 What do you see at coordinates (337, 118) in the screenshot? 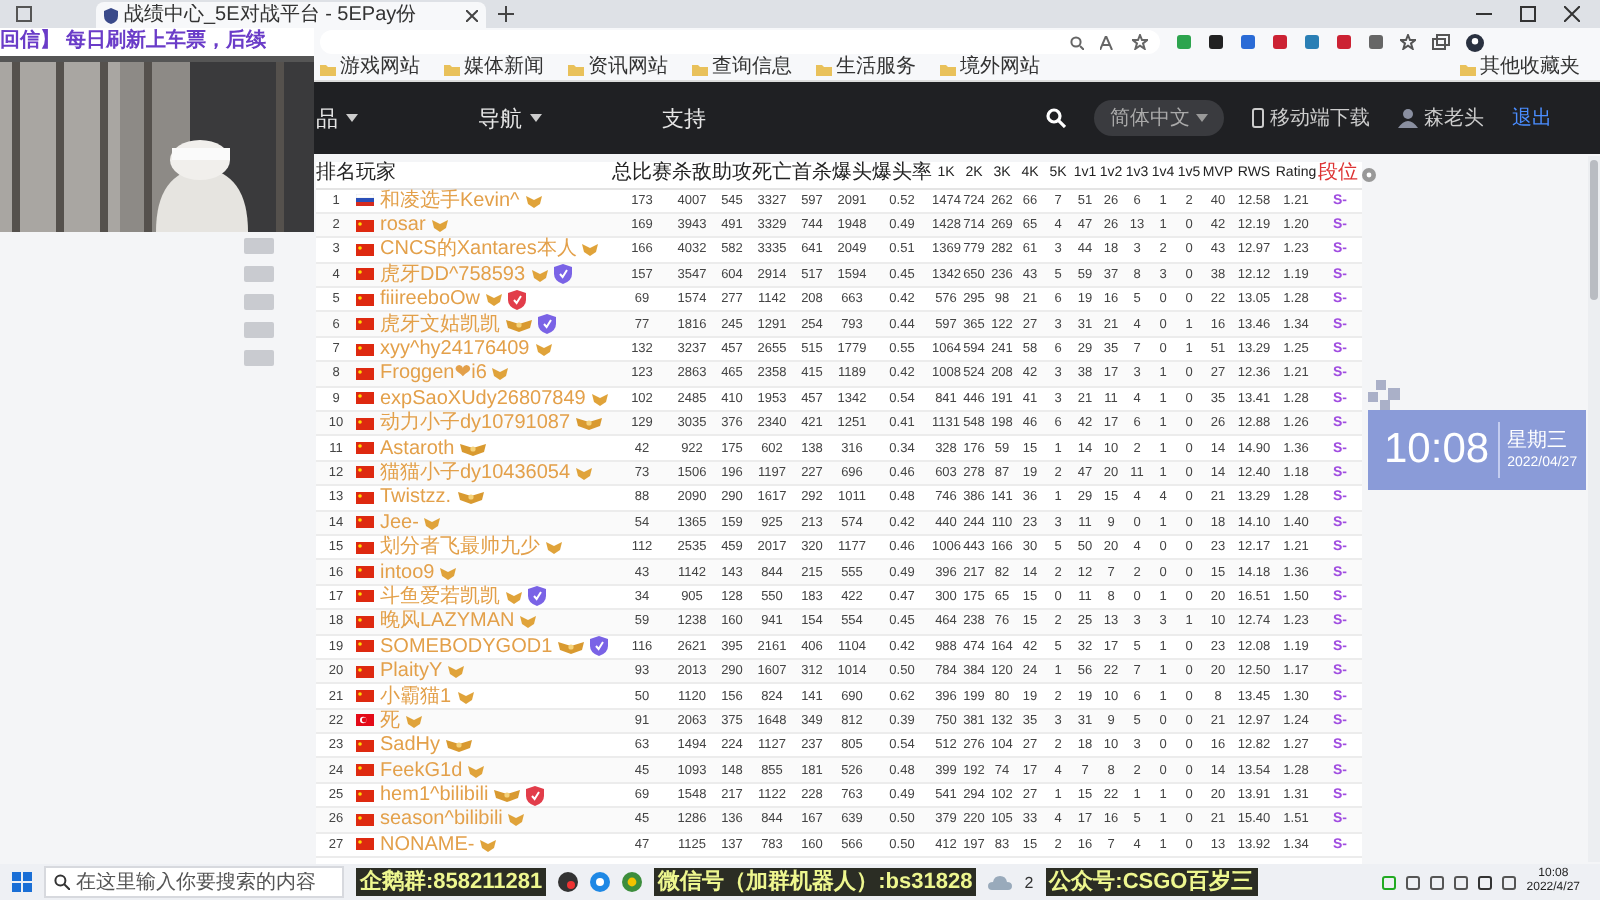
I see `nav-menu: 品` at bounding box center [337, 118].